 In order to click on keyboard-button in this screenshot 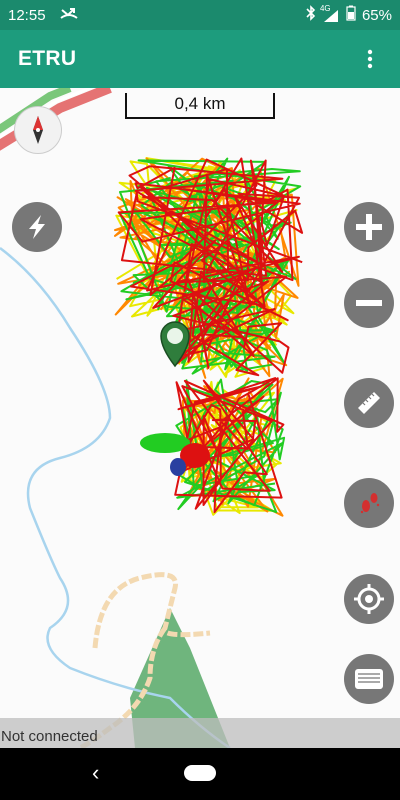, I will do `click(369, 679)`.